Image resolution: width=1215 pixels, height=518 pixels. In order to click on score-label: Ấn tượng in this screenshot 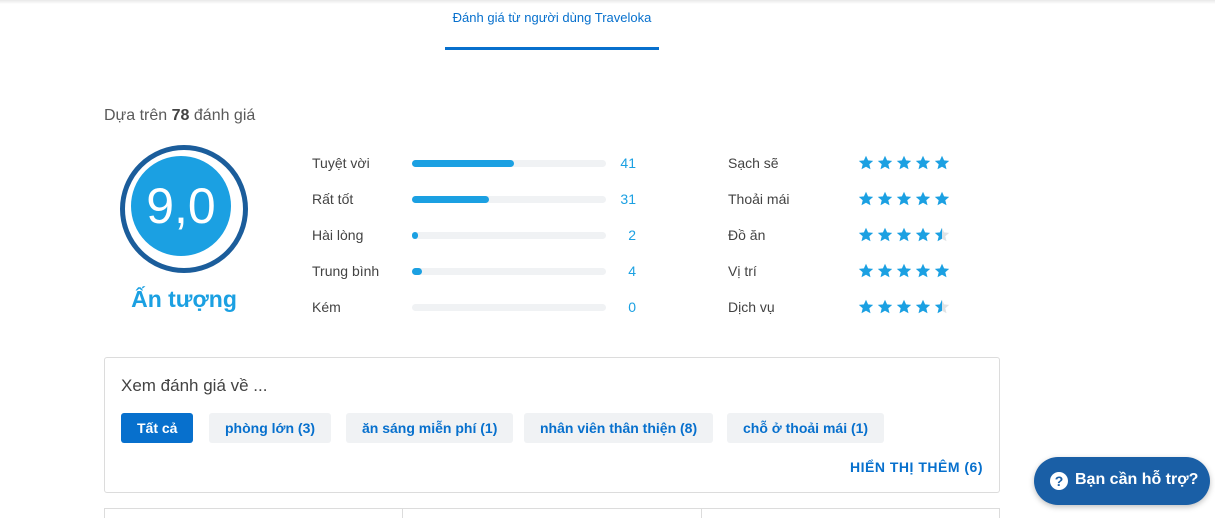, I will do `click(184, 299)`.